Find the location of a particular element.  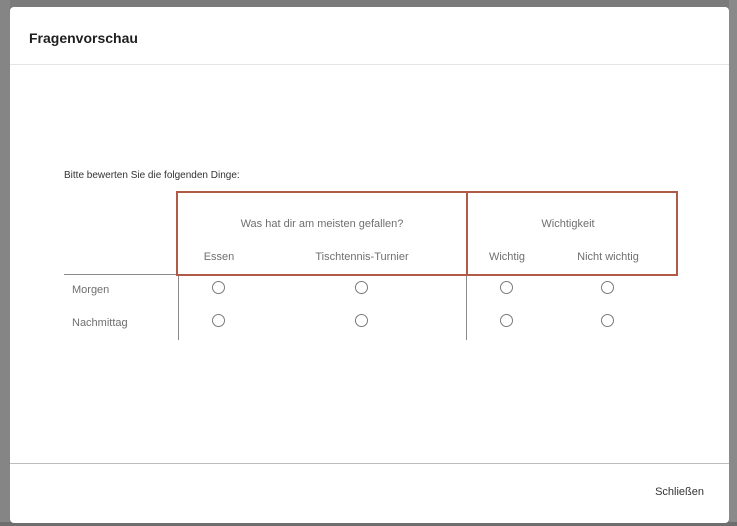

question-instruction: Bitte bewerten Sie die folgenden Dinge: is located at coordinates (152, 175).